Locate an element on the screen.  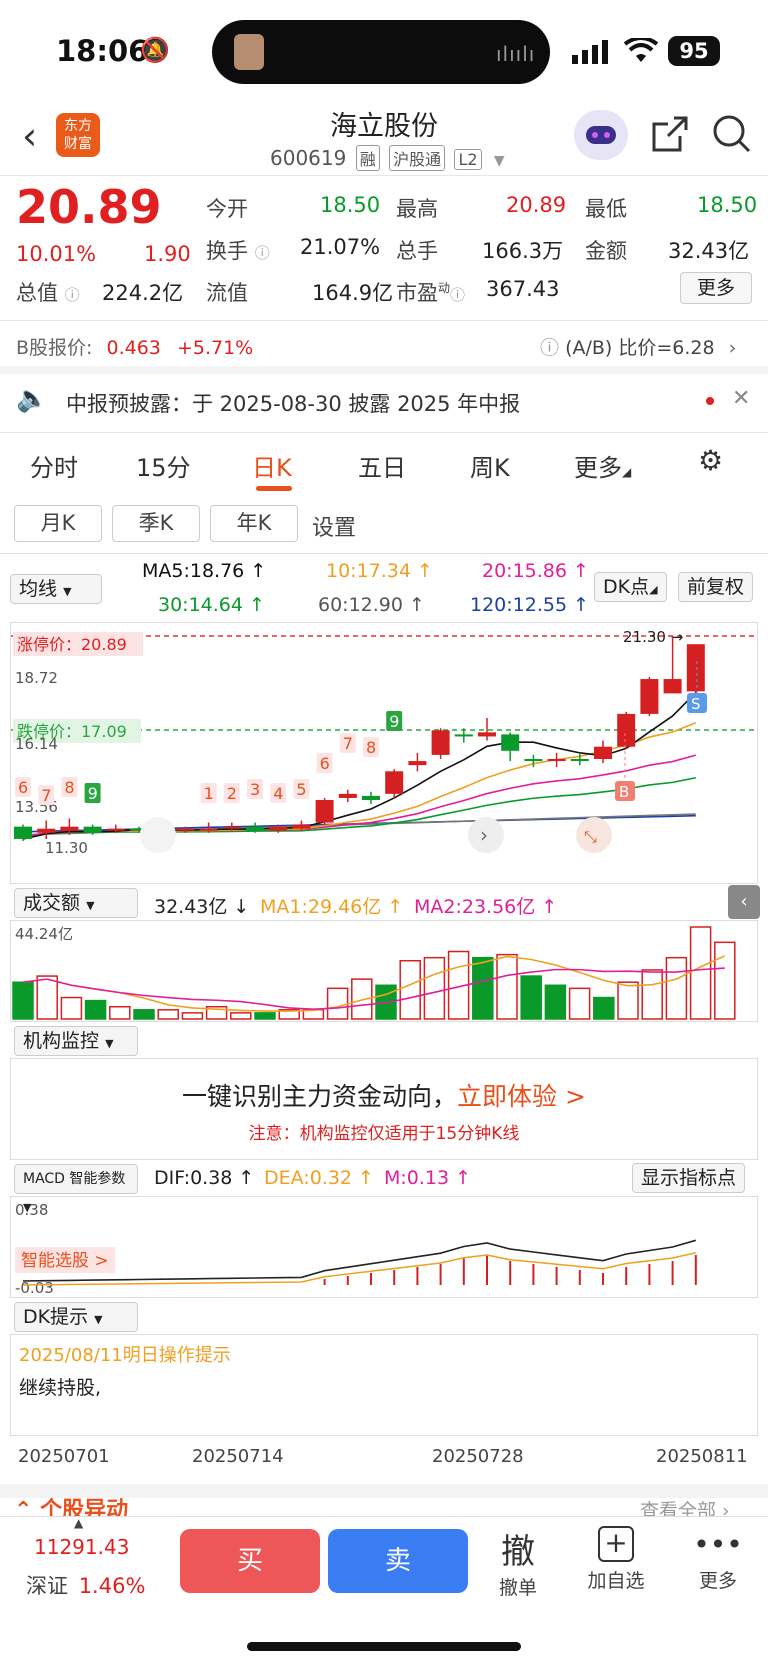
dif-line is located at coordinates (359, 1260).